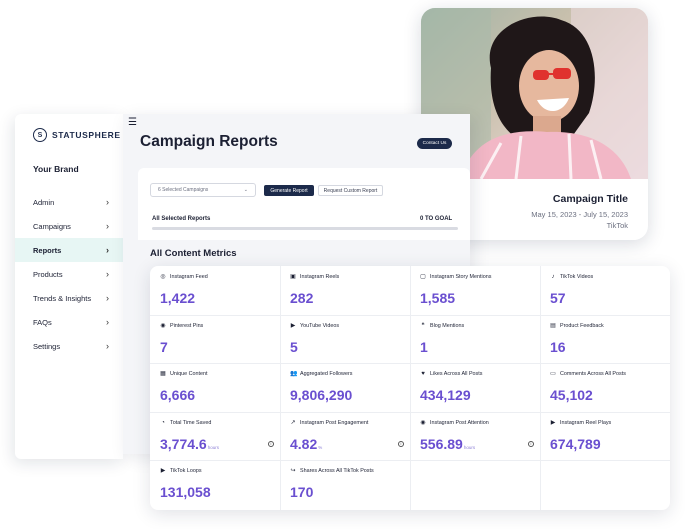  I want to click on request-custom-report-button: Request Custom Report, so click(350, 190).